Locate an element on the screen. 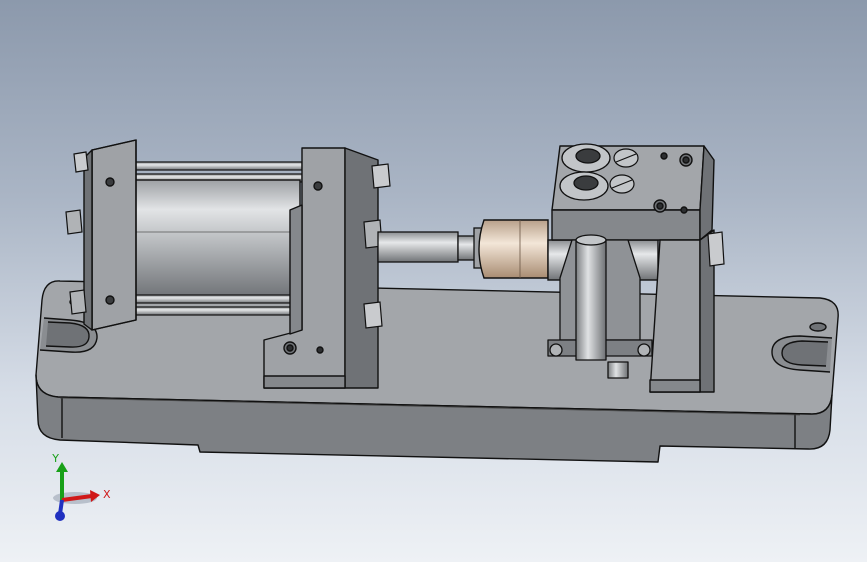 The width and height of the screenshot is (867, 562). y-axis-label: Y is located at coordinates (55, 458).